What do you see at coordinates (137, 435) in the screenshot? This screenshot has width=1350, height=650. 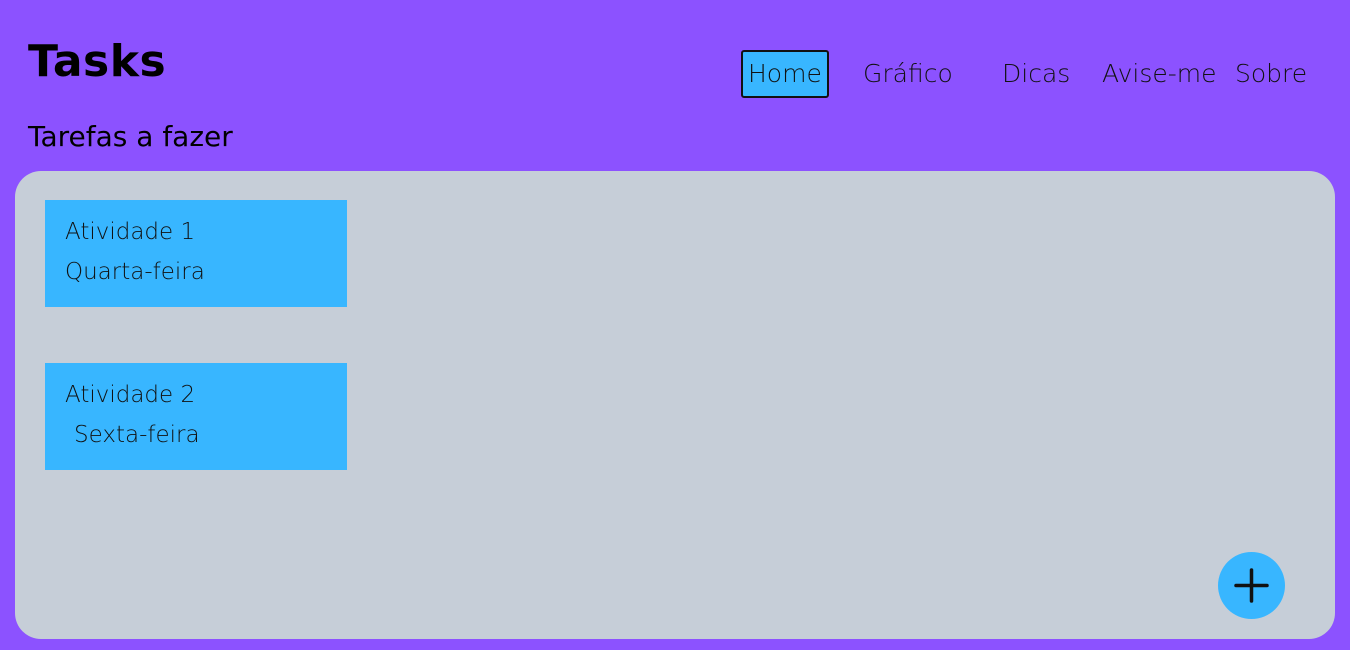 I see `task-day: Sexta-feira` at bounding box center [137, 435].